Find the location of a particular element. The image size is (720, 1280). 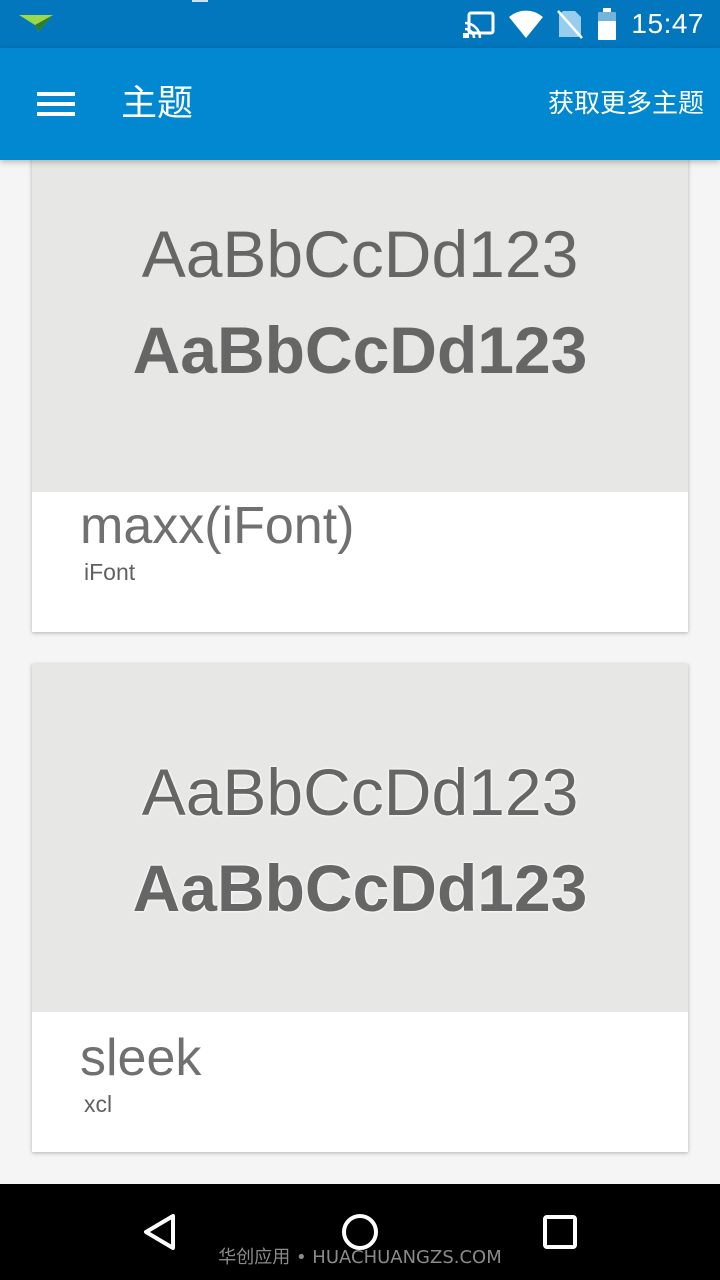

font-author: xcl is located at coordinates (98, 1104).